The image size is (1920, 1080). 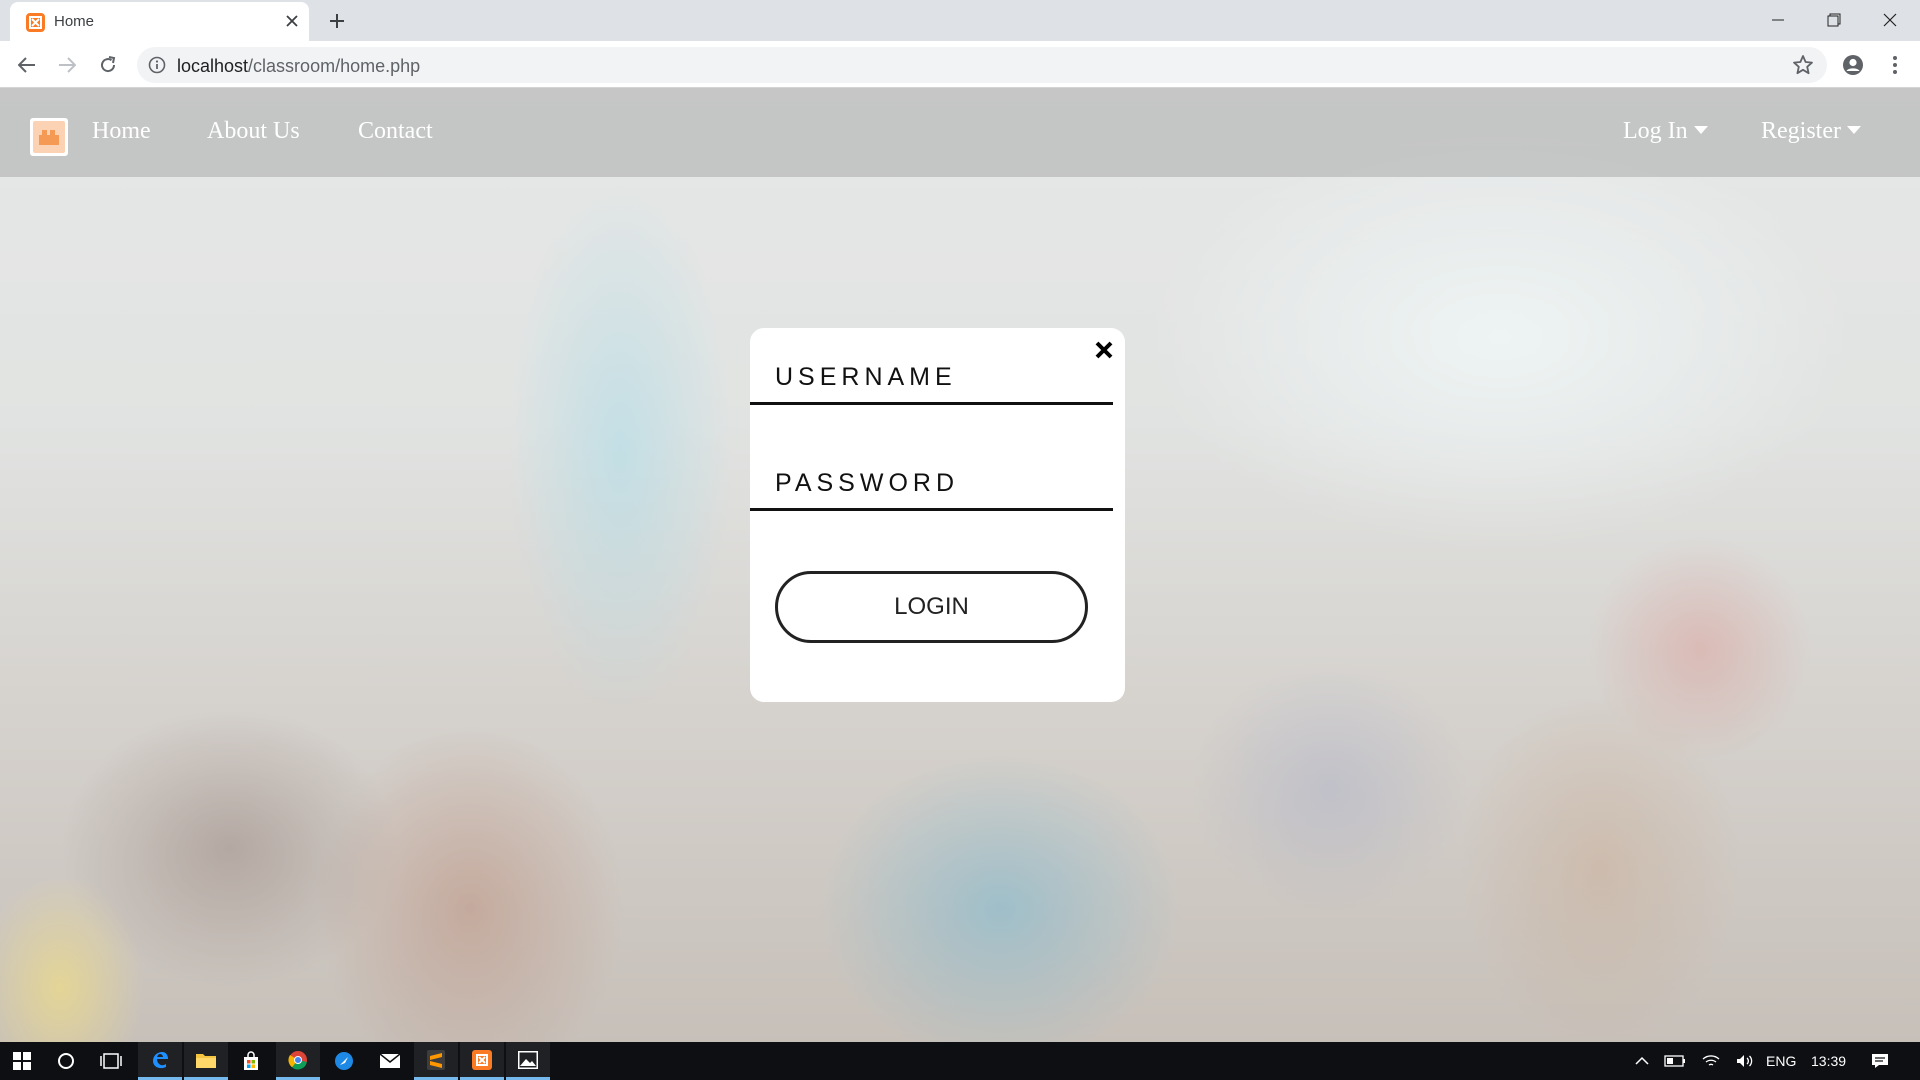 What do you see at coordinates (159, 21) in the screenshot?
I see `browser-tab-home: Home` at bounding box center [159, 21].